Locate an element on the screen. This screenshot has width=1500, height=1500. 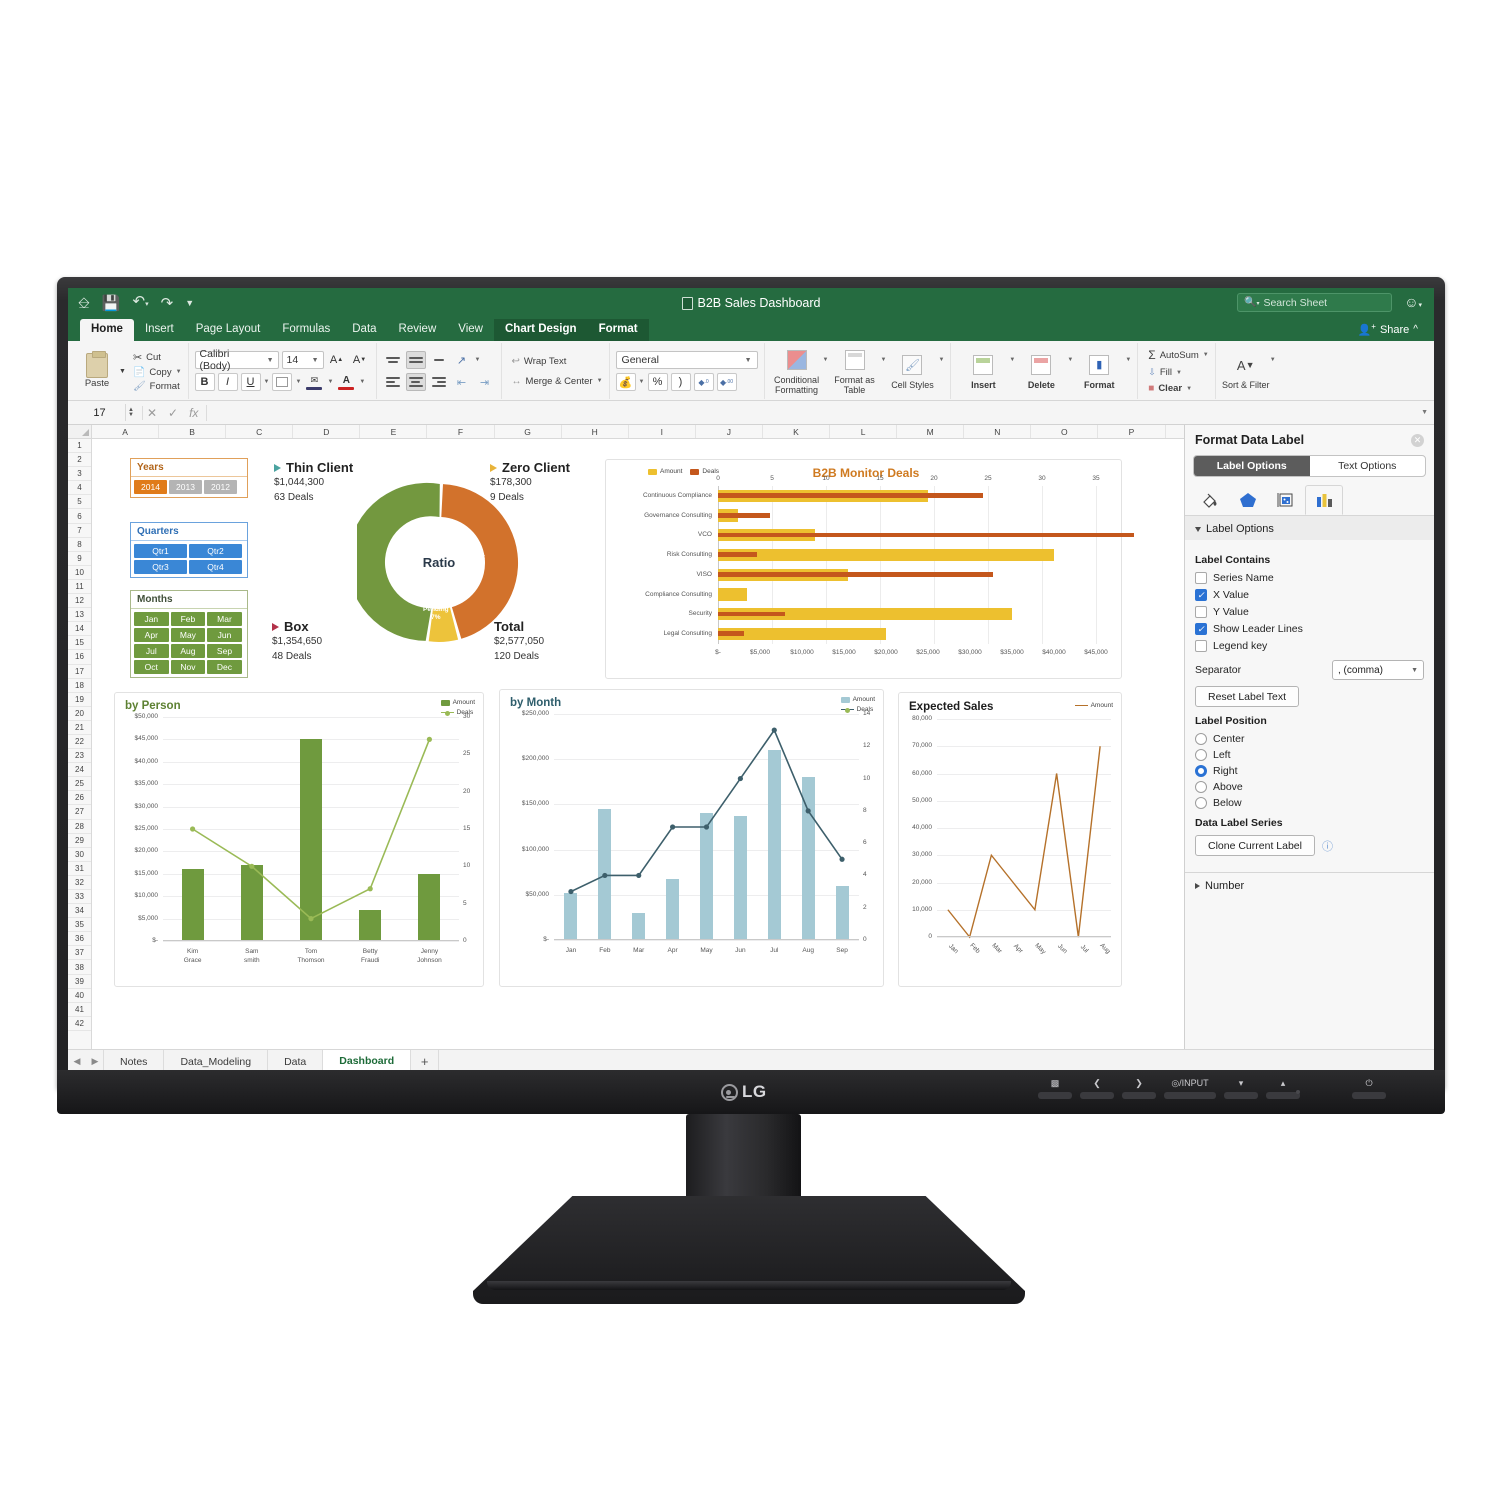
radio-right: Right is located at coordinates (1309, 771).